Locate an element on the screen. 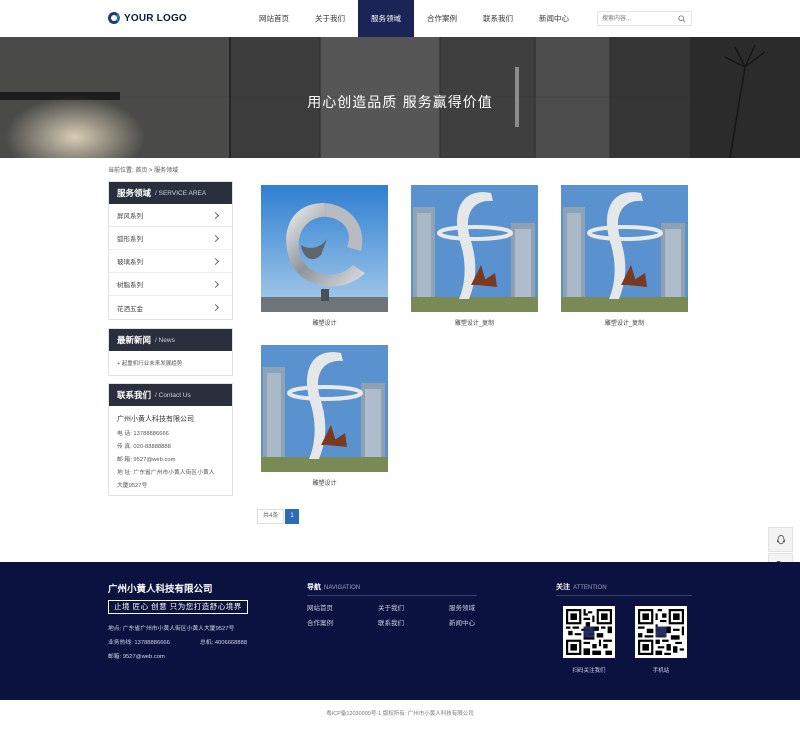  logo-mark-icon is located at coordinates (114, 18).